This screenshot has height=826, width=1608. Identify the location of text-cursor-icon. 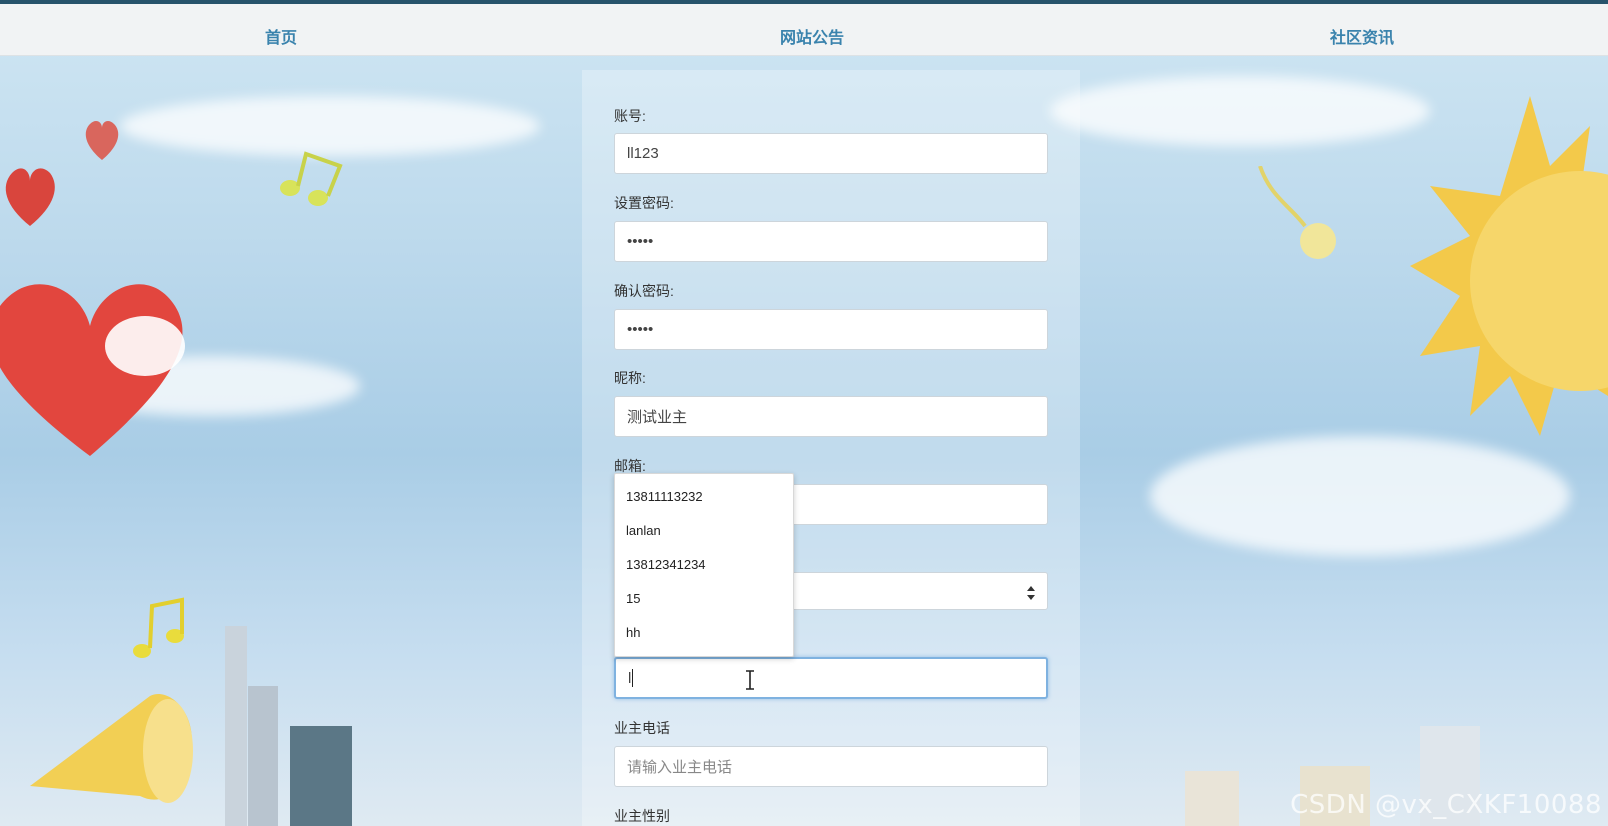
(750, 680).